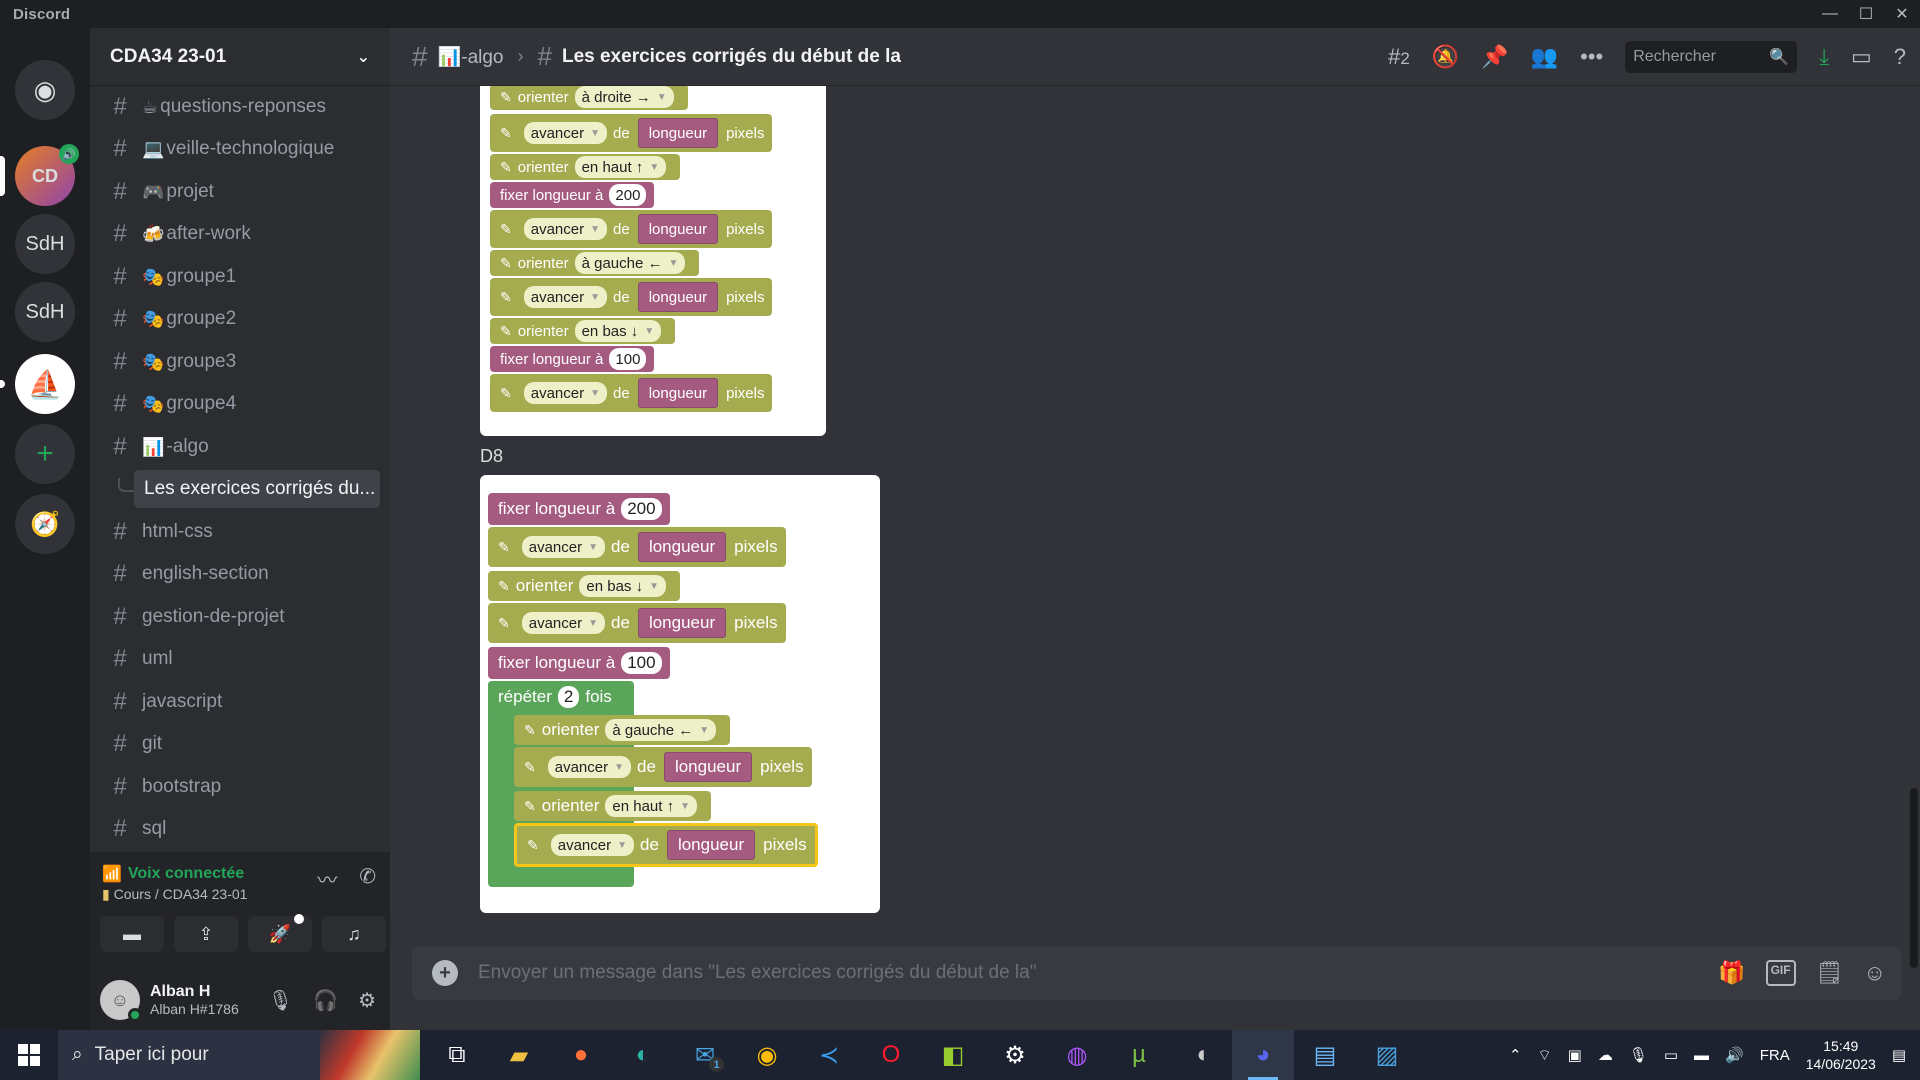 Image resolution: width=1920 pixels, height=1080 pixels. What do you see at coordinates (1711, 57) in the screenshot?
I see `search-input: Rechercher 🔍` at bounding box center [1711, 57].